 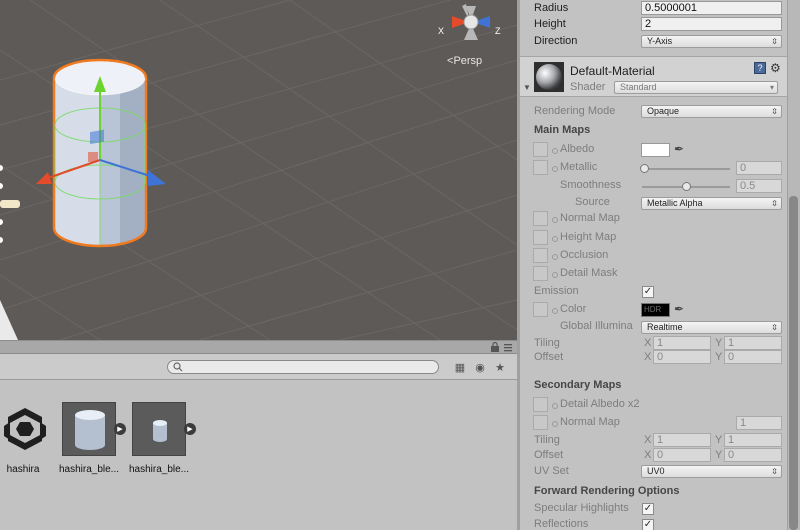 I want to click on specular-highlights-checkbox: ✓, so click(x=648, y=509).